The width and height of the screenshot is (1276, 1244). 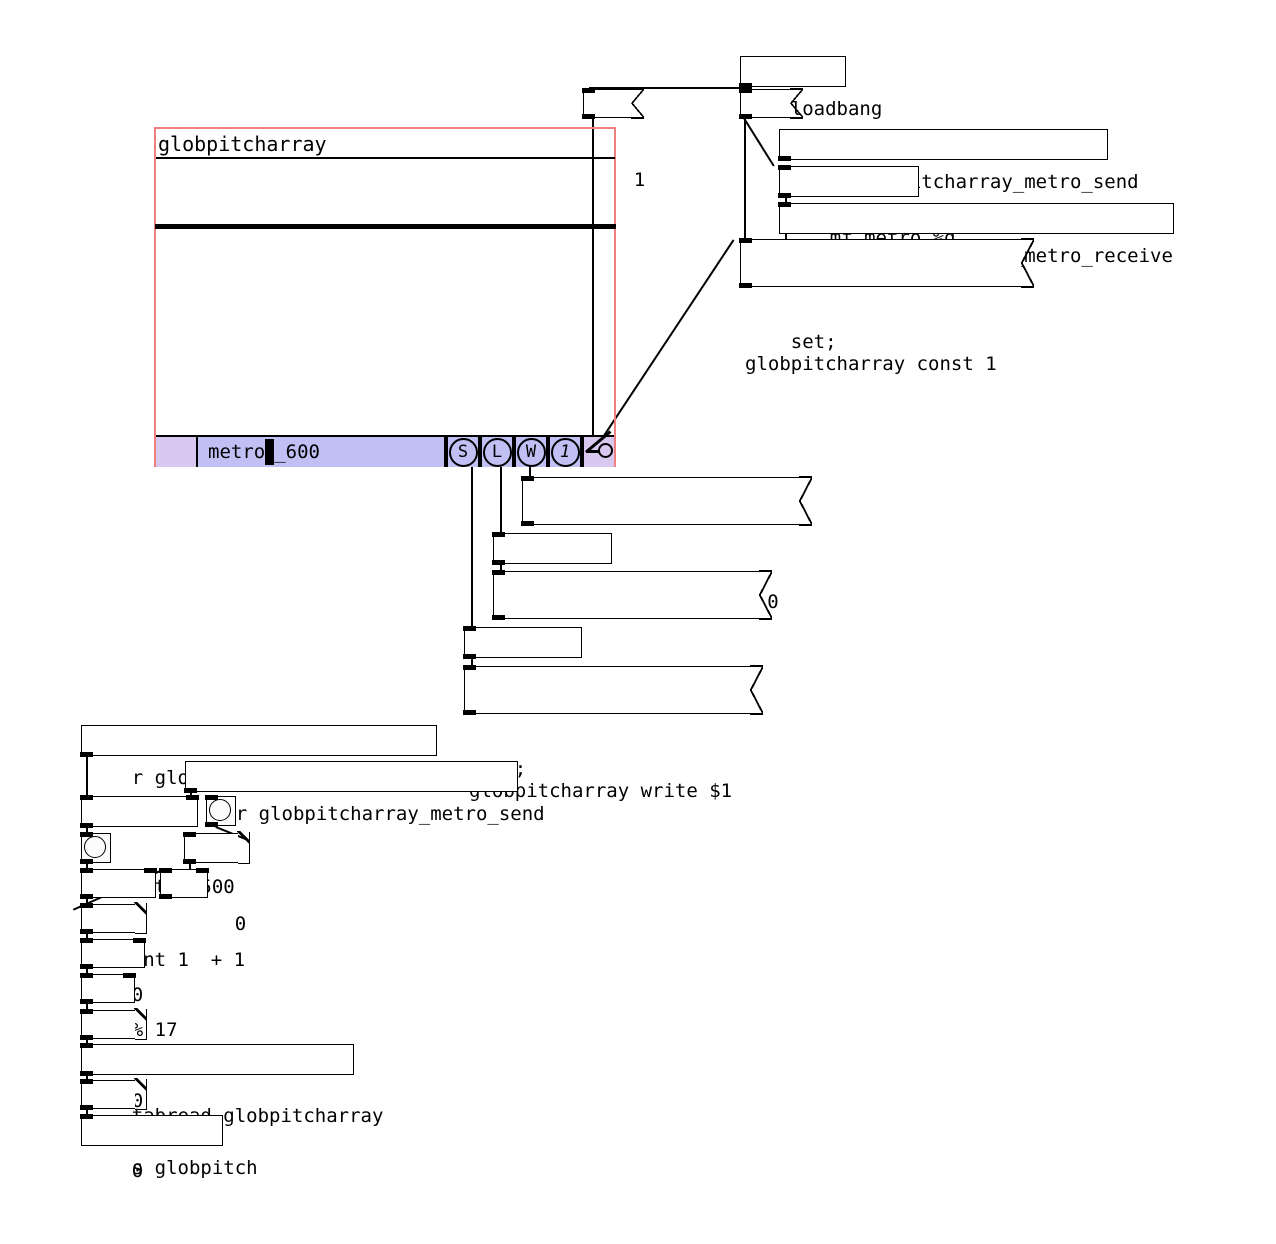 I want to click on array-load-button: L, so click(x=497, y=452).